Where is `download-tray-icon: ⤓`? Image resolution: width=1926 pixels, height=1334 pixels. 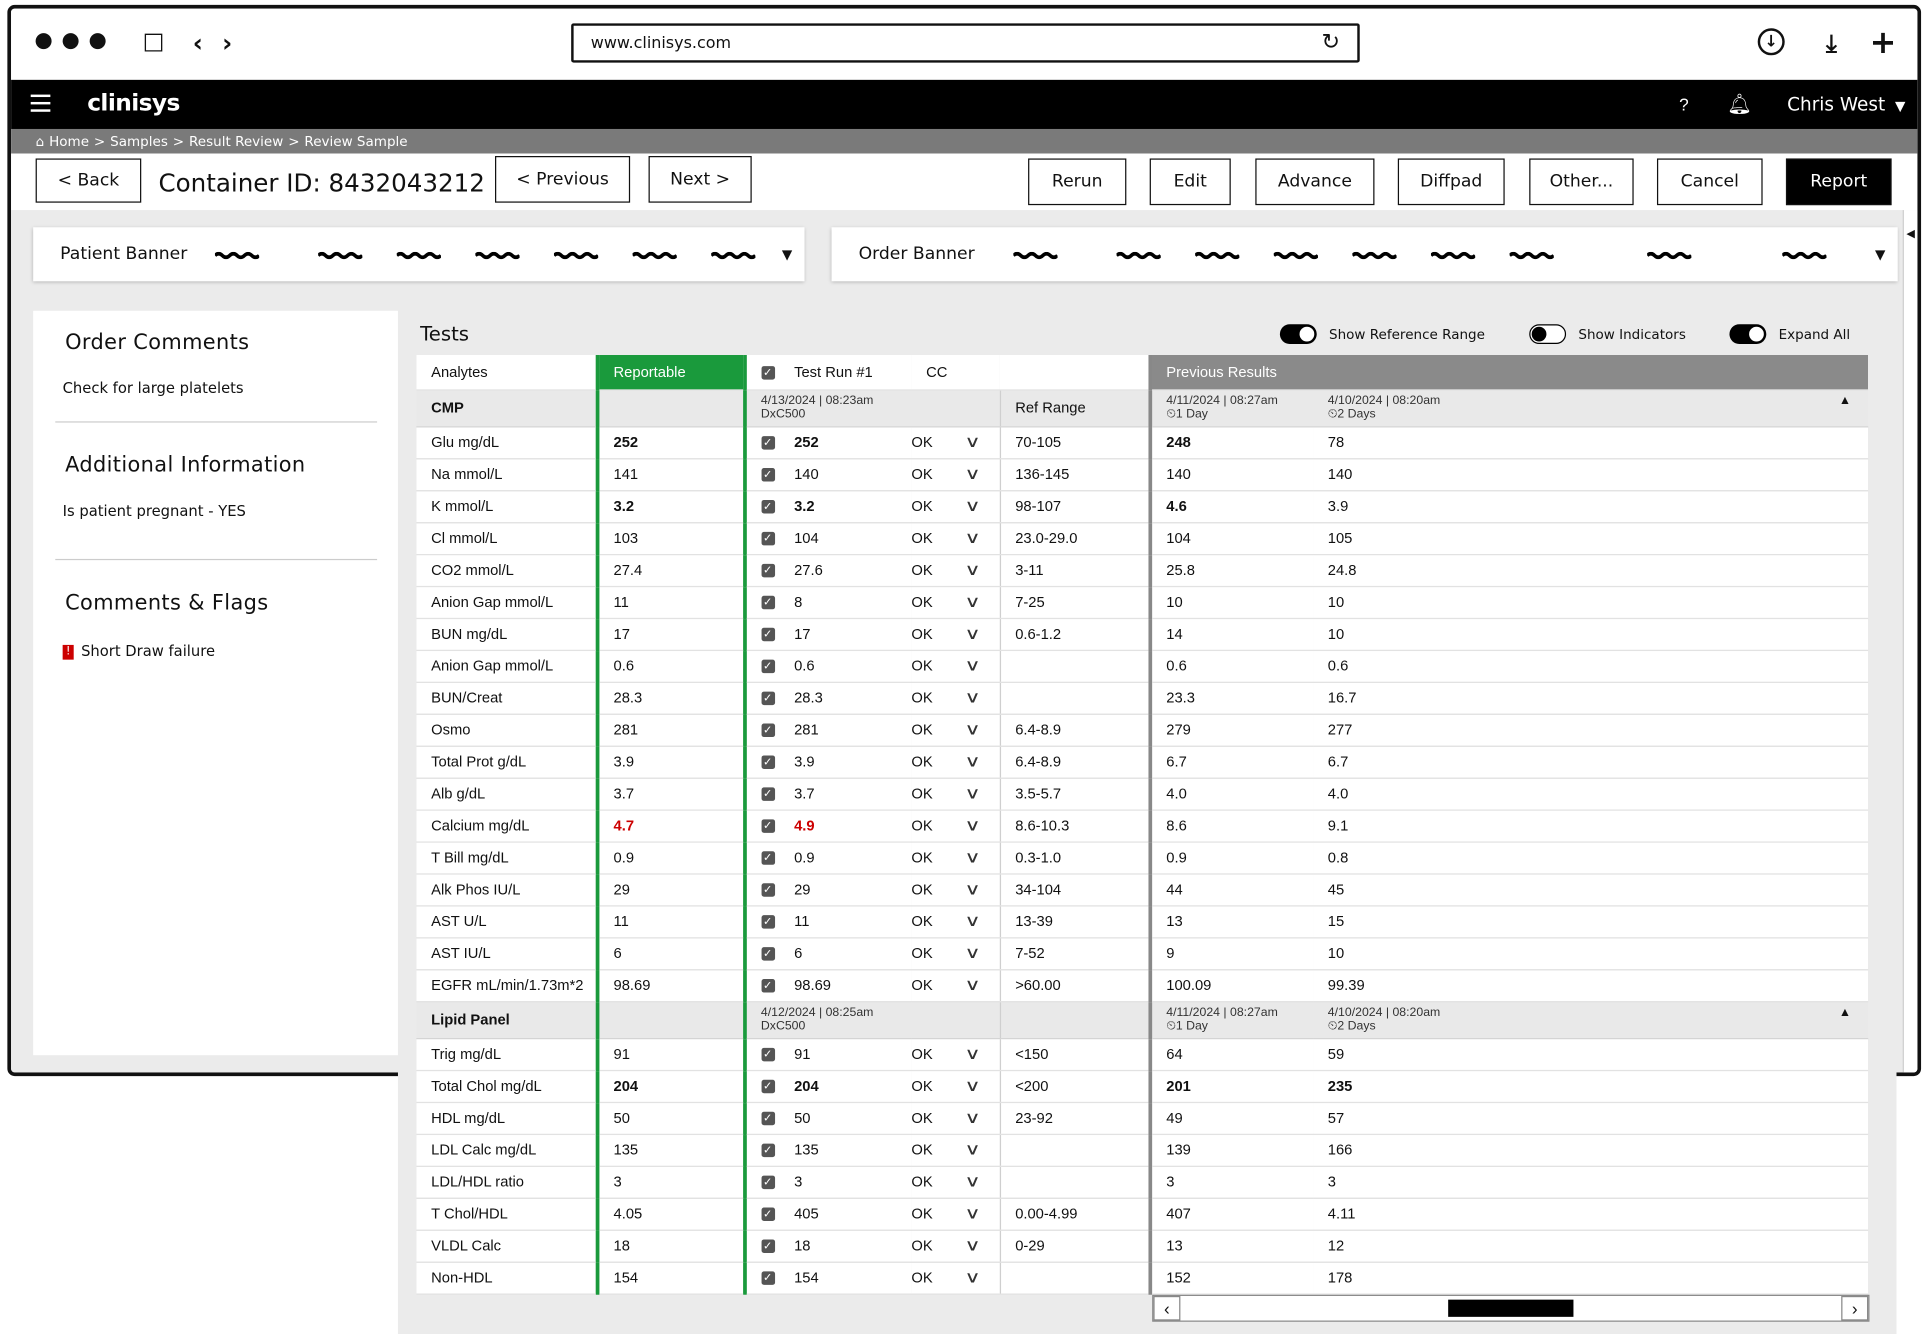
download-tray-icon: ⤓ is located at coordinates (1831, 42).